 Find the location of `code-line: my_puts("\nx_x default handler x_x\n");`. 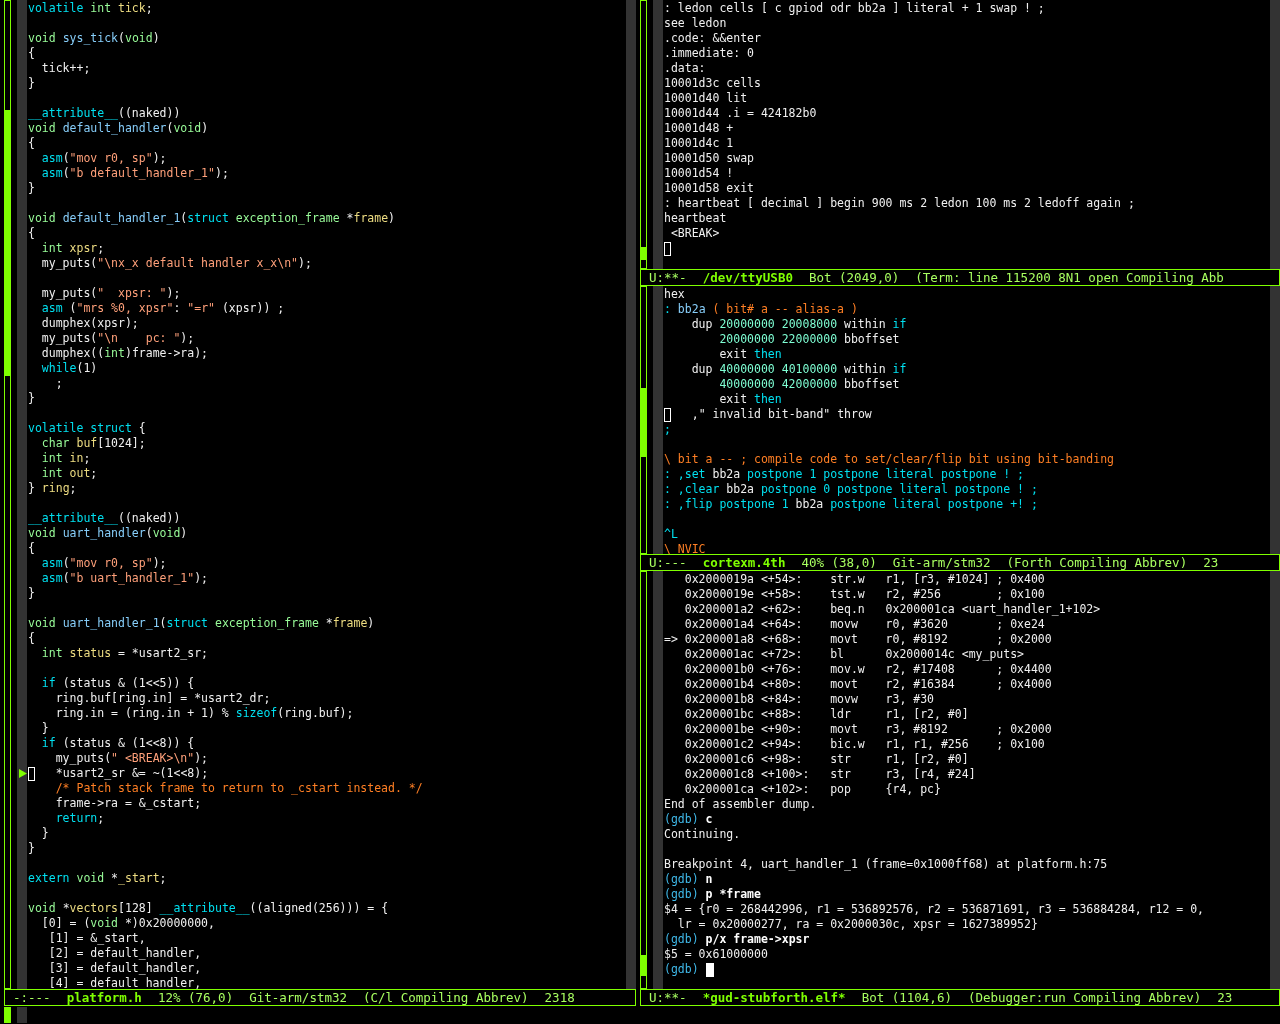

code-line: my_puts("\nx_x default handler x_x\n"); is located at coordinates (176, 263).